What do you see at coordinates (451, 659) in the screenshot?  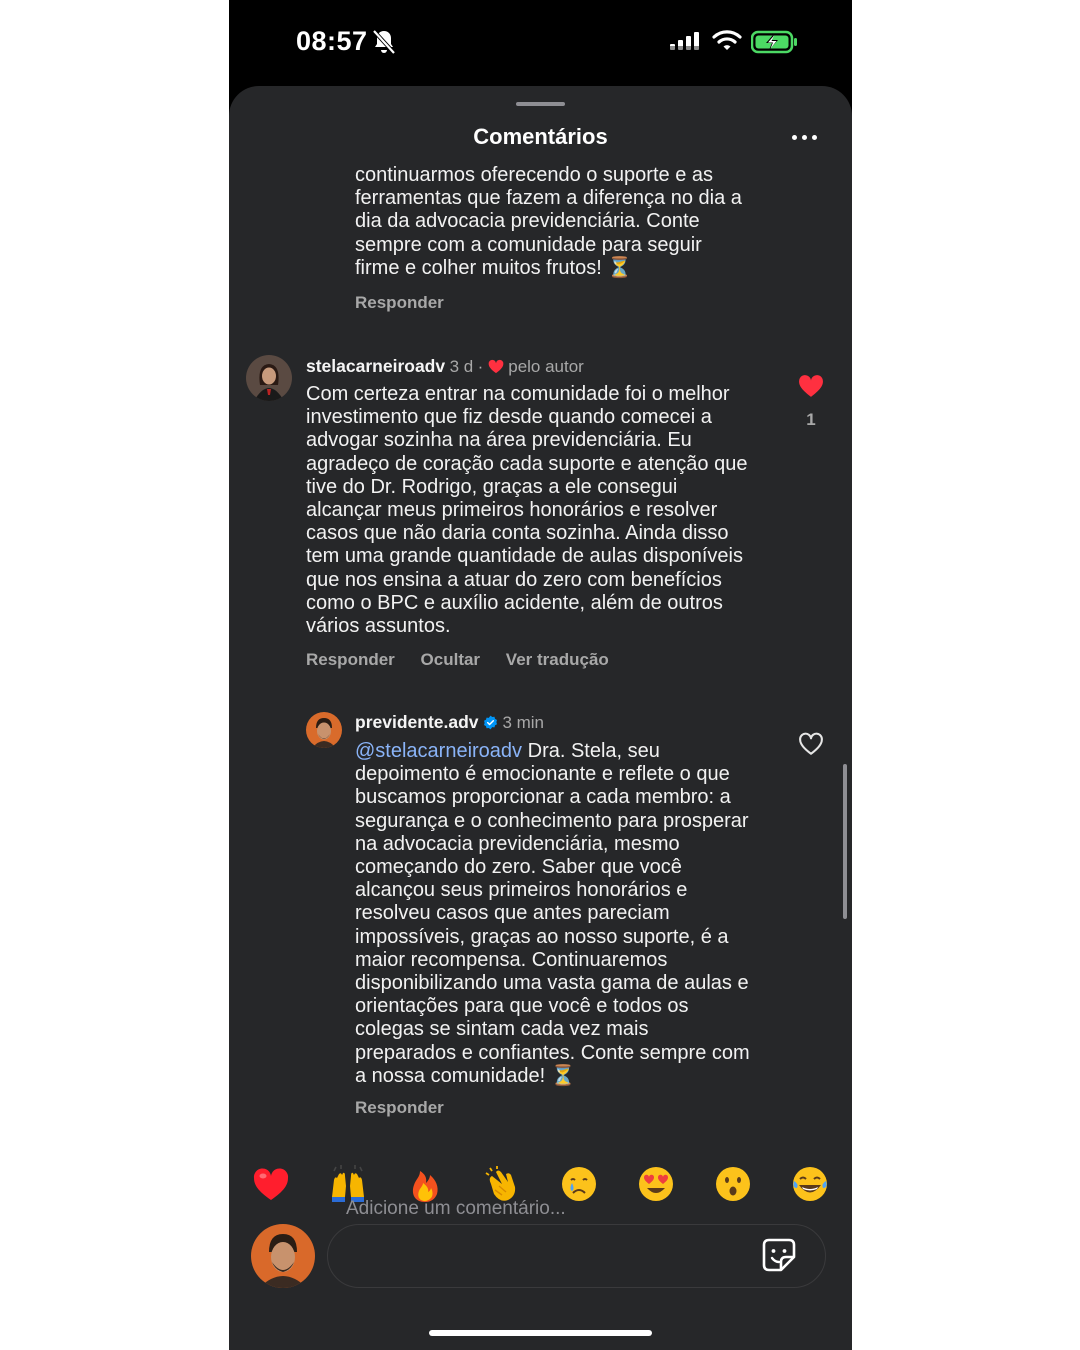 I see `hide-button: Ocultar` at bounding box center [451, 659].